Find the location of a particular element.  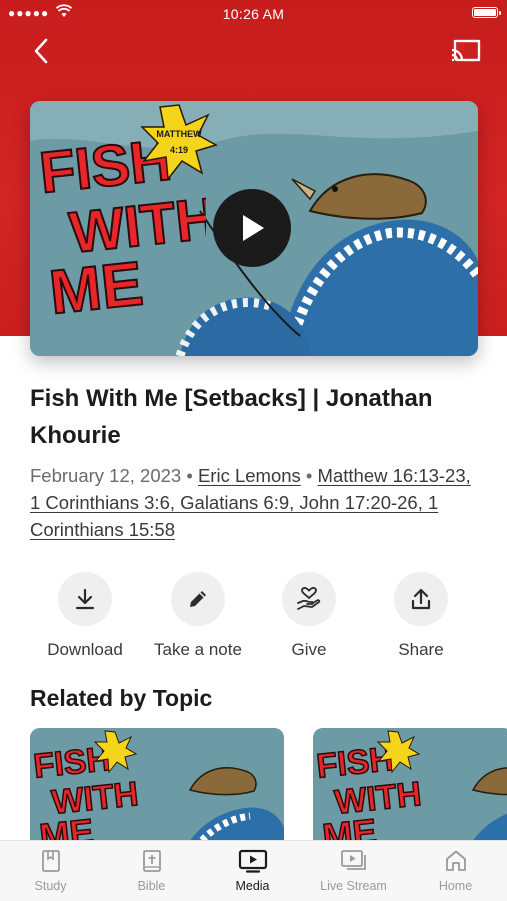

take-note-button: Take a note is located at coordinates (198, 616).